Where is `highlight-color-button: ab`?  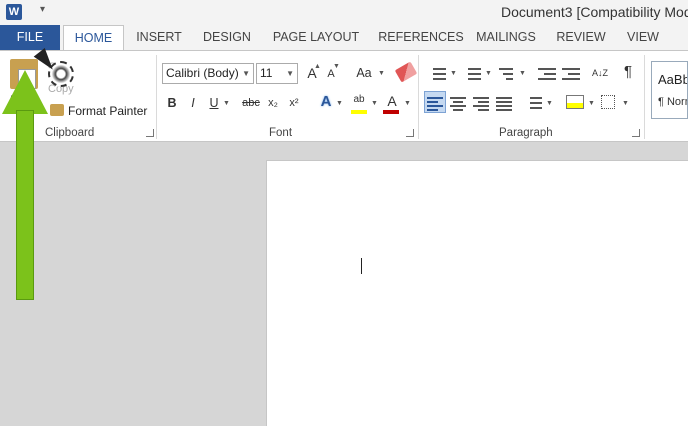
highlight-color-button: ab is located at coordinates (359, 100).